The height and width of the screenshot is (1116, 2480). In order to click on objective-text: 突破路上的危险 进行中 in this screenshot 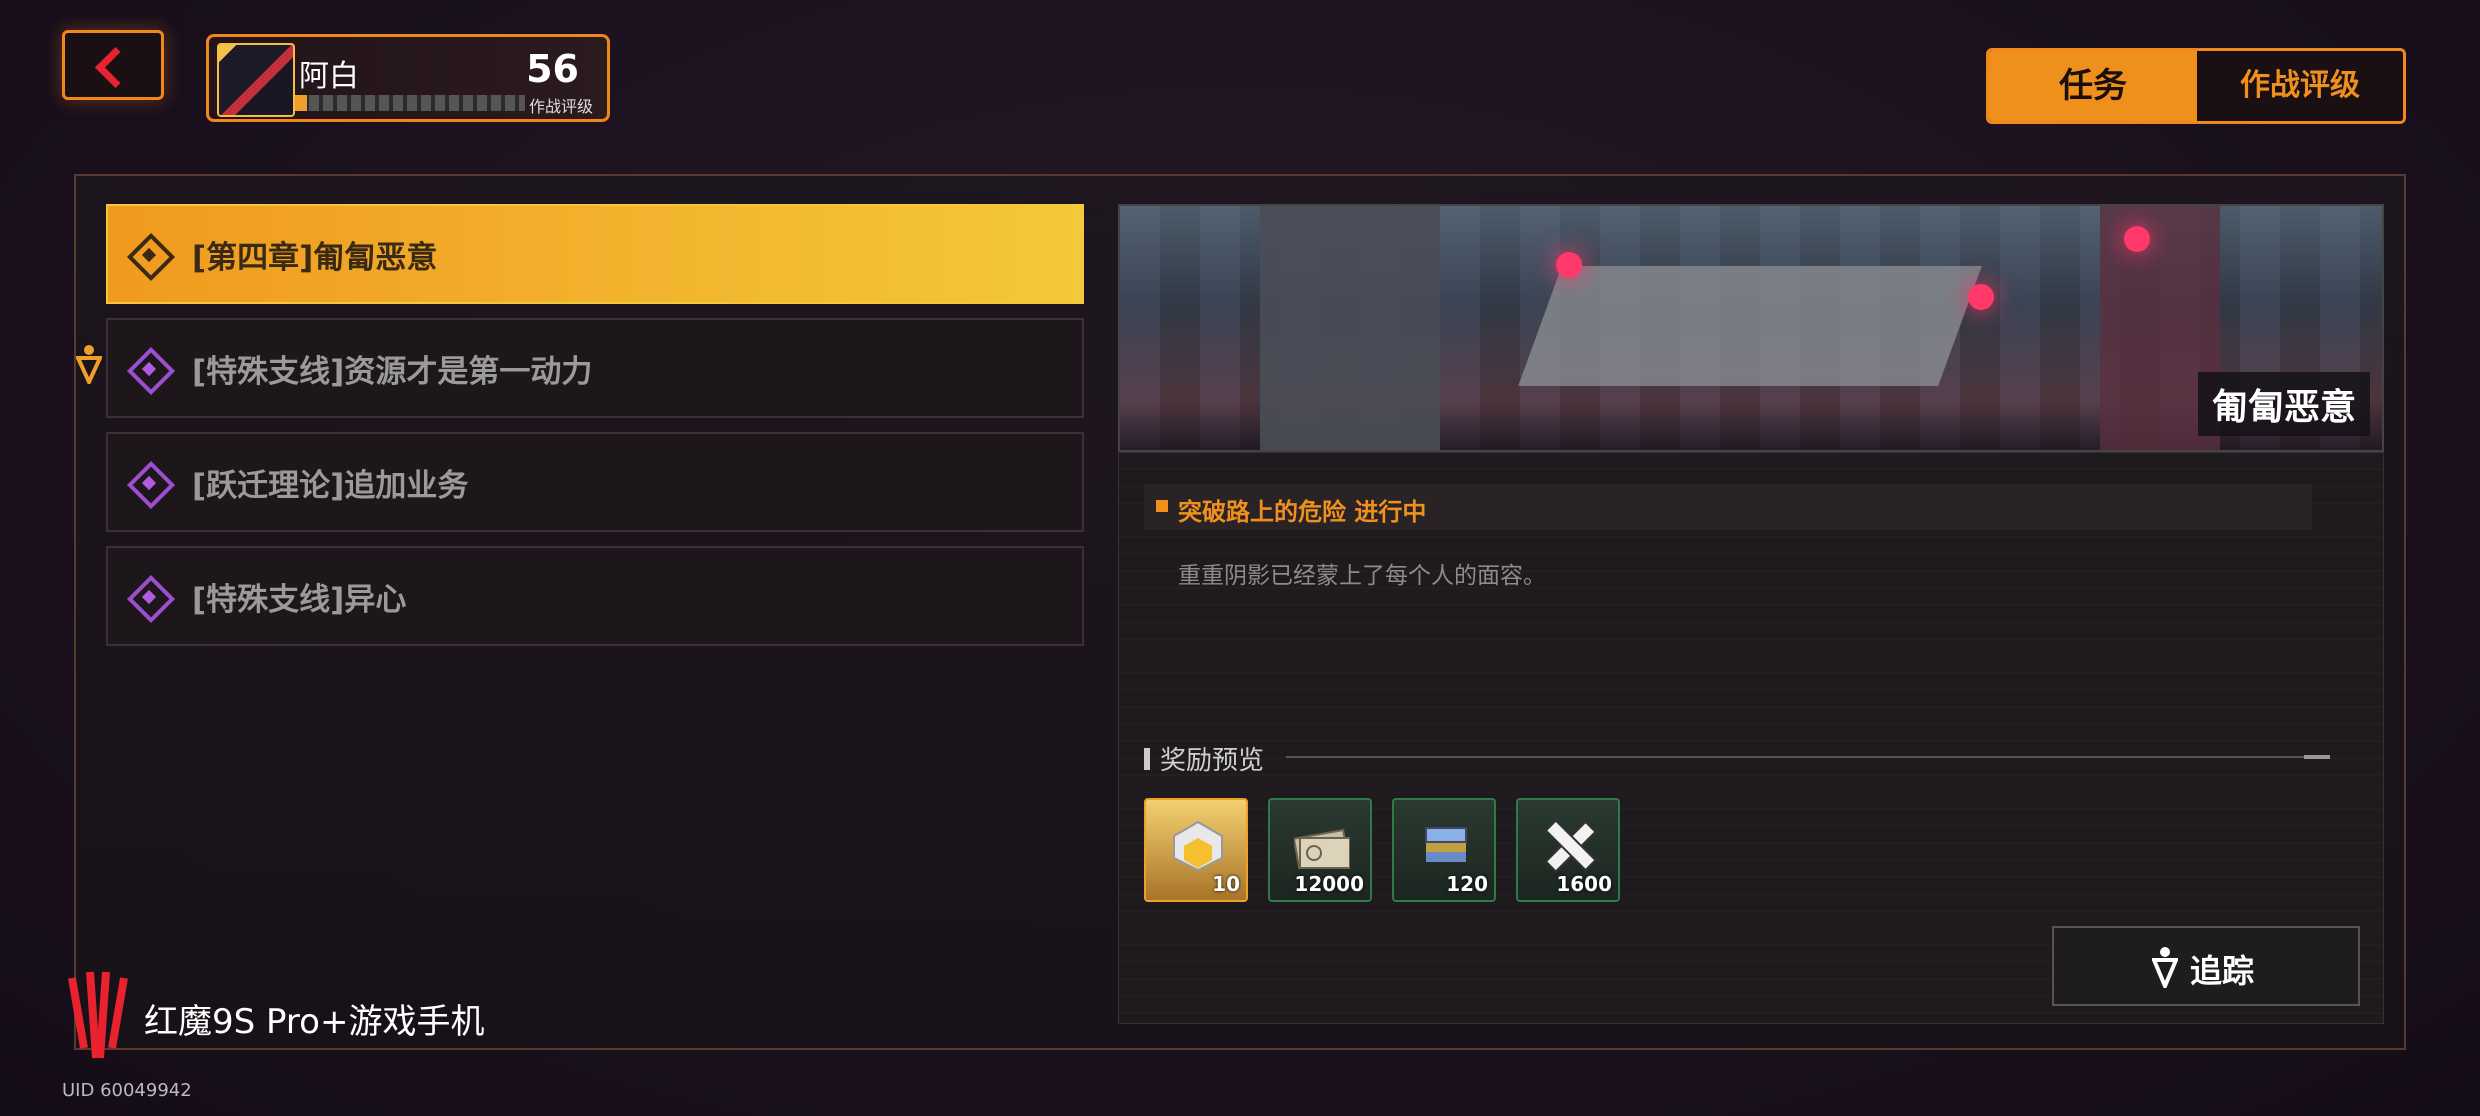, I will do `click(1302, 512)`.